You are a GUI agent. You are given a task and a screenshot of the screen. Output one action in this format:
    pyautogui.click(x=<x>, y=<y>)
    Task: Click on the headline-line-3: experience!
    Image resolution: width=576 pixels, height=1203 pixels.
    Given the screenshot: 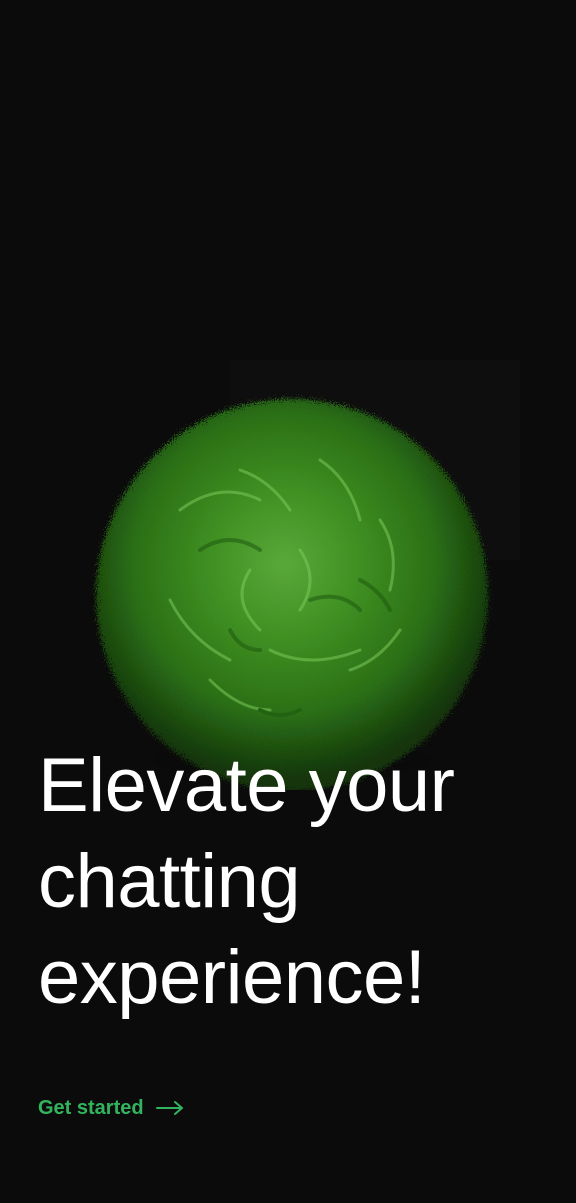 What is the action you would take?
    pyautogui.click(x=232, y=977)
    